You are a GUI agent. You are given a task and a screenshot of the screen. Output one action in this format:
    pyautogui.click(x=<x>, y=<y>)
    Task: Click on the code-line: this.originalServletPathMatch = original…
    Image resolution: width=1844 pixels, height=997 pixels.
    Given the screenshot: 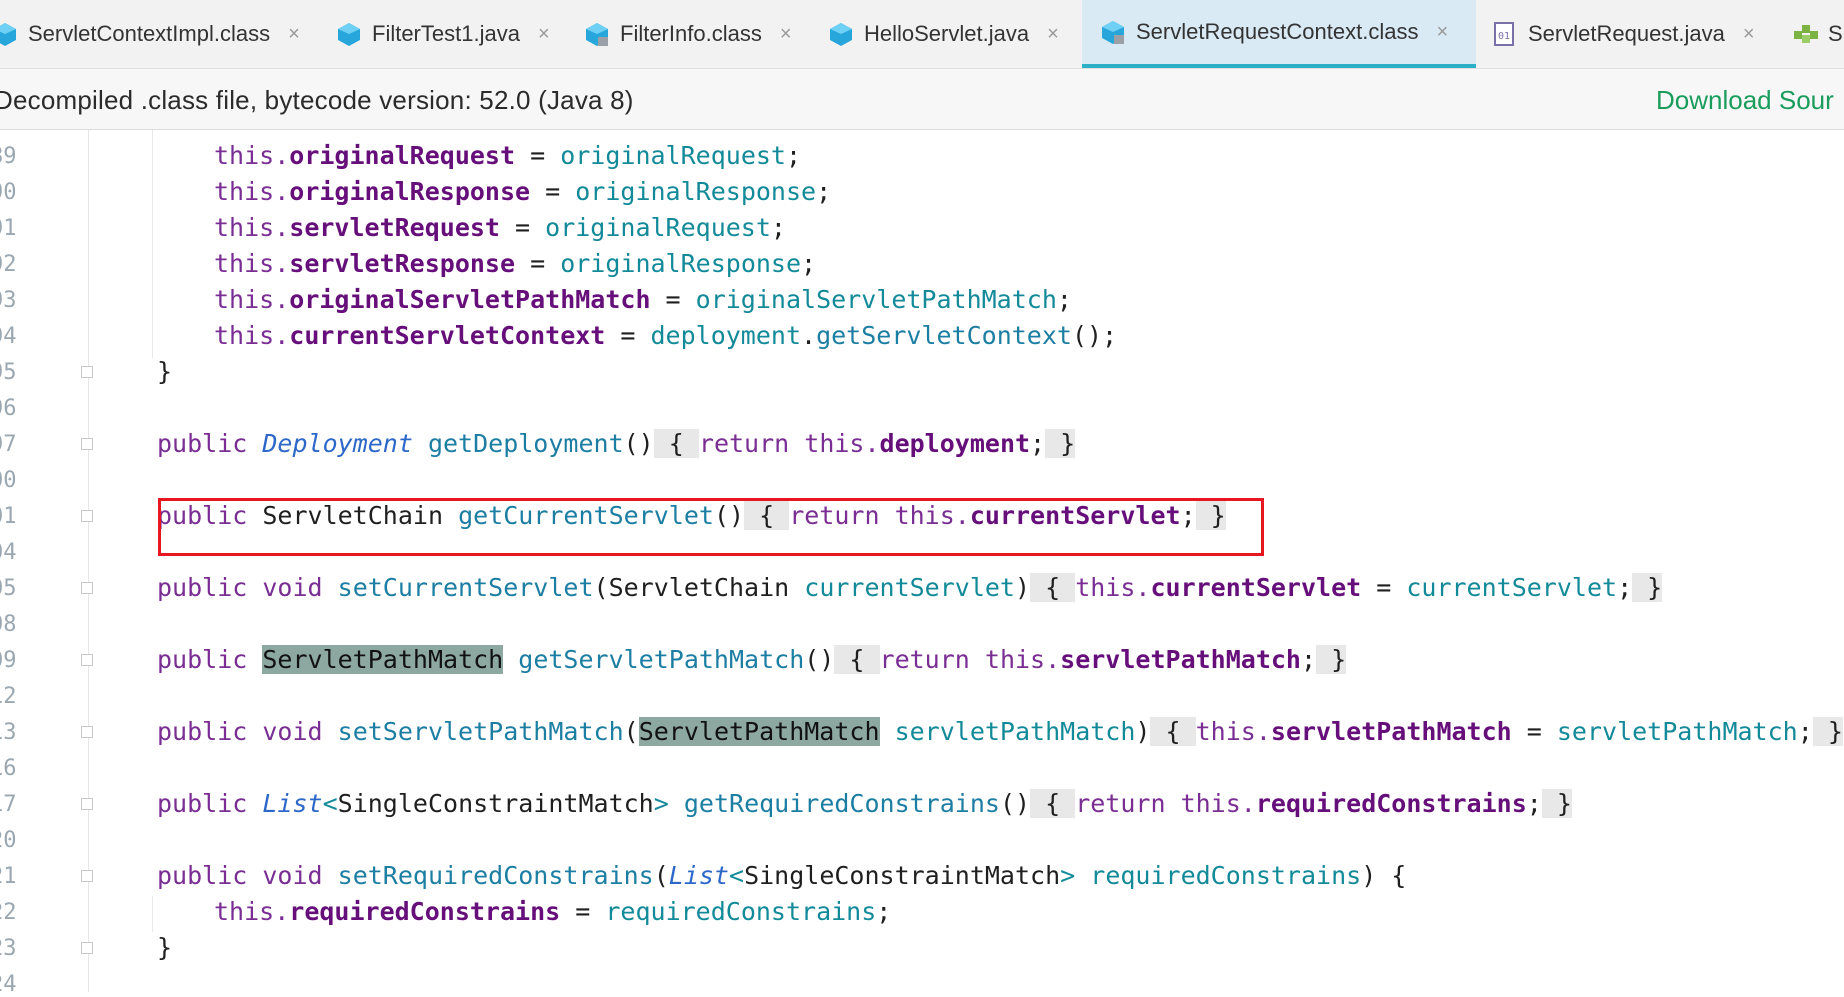 What is the action you would take?
    pyautogui.click(x=643, y=299)
    